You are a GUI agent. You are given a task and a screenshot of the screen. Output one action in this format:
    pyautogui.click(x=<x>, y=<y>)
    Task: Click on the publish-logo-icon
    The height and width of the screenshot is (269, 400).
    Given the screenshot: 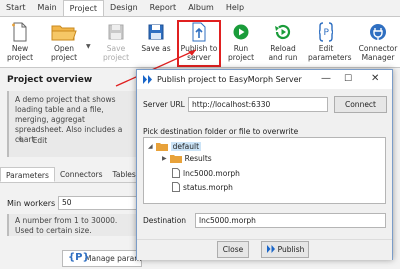 What is the action you would take?
    pyautogui.click(x=271, y=249)
    